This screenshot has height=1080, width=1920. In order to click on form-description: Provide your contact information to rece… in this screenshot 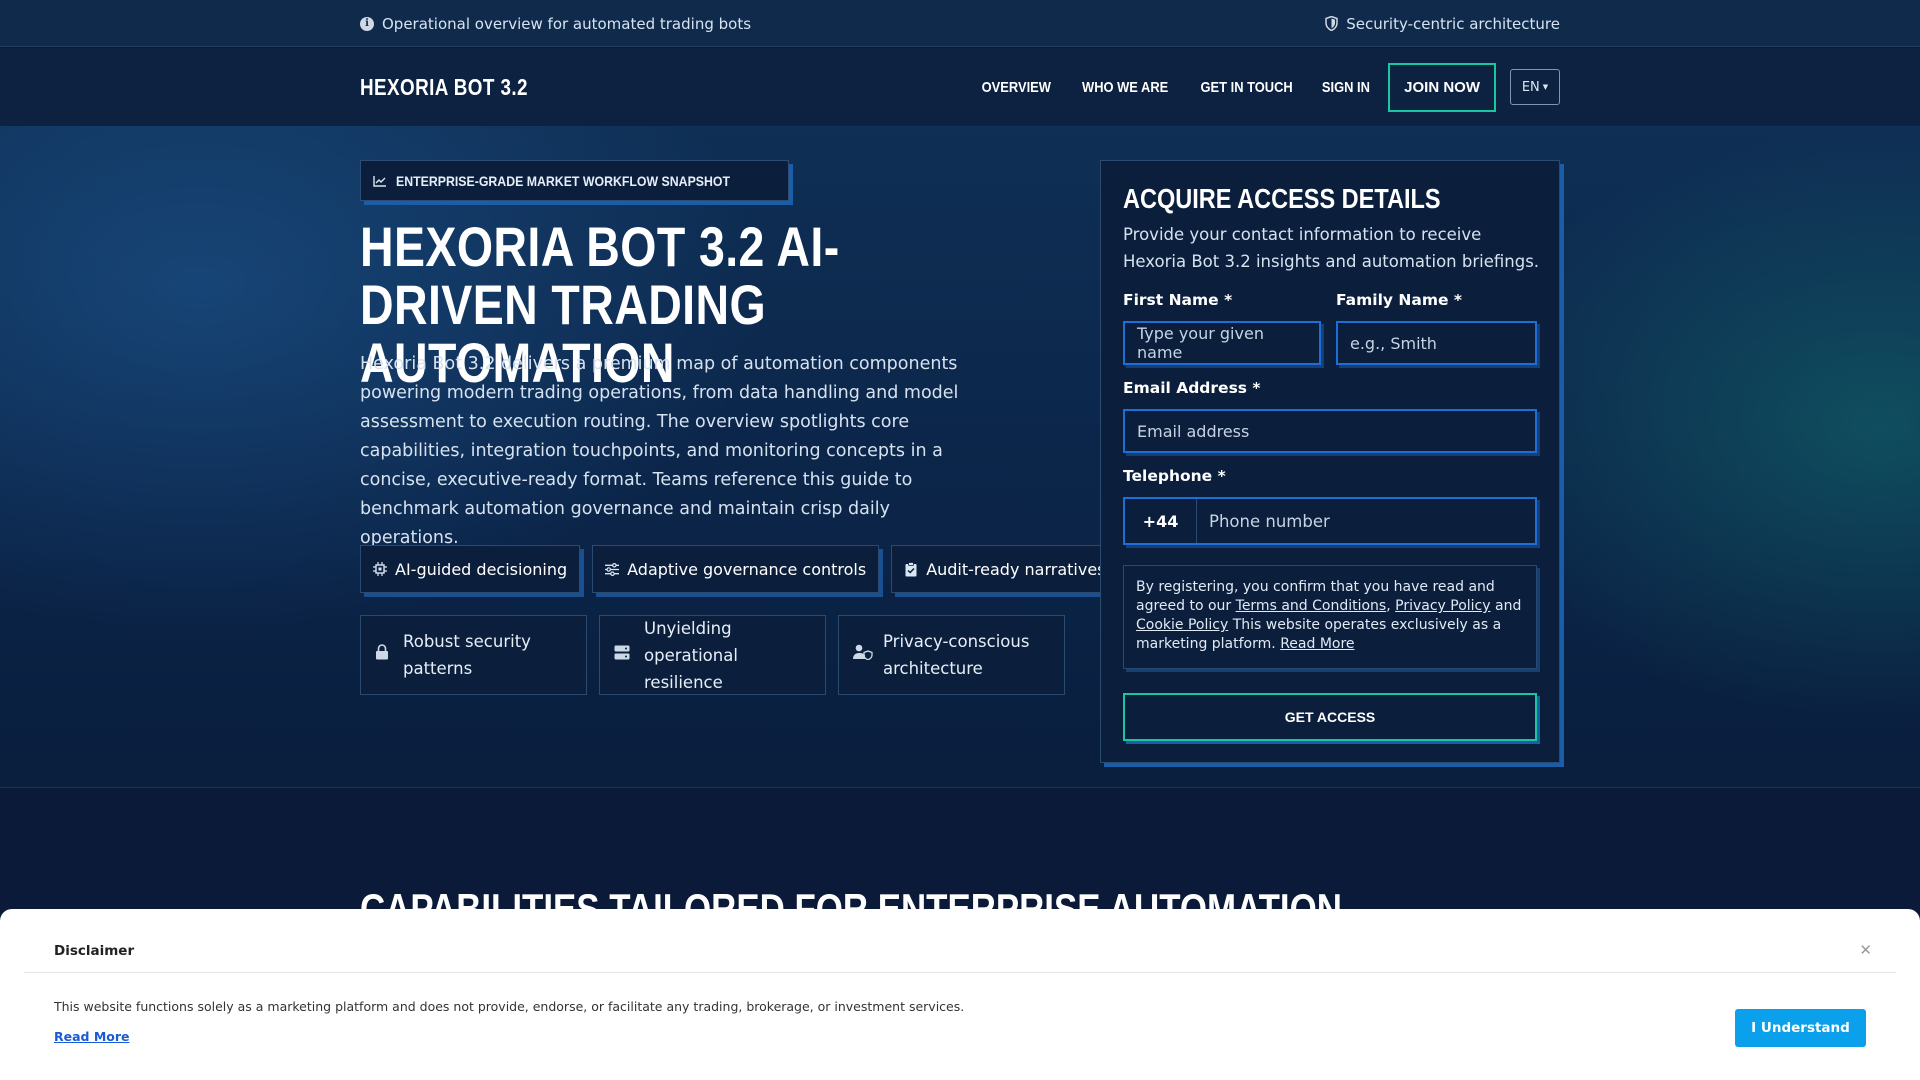, I will do `click(1331, 248)`.